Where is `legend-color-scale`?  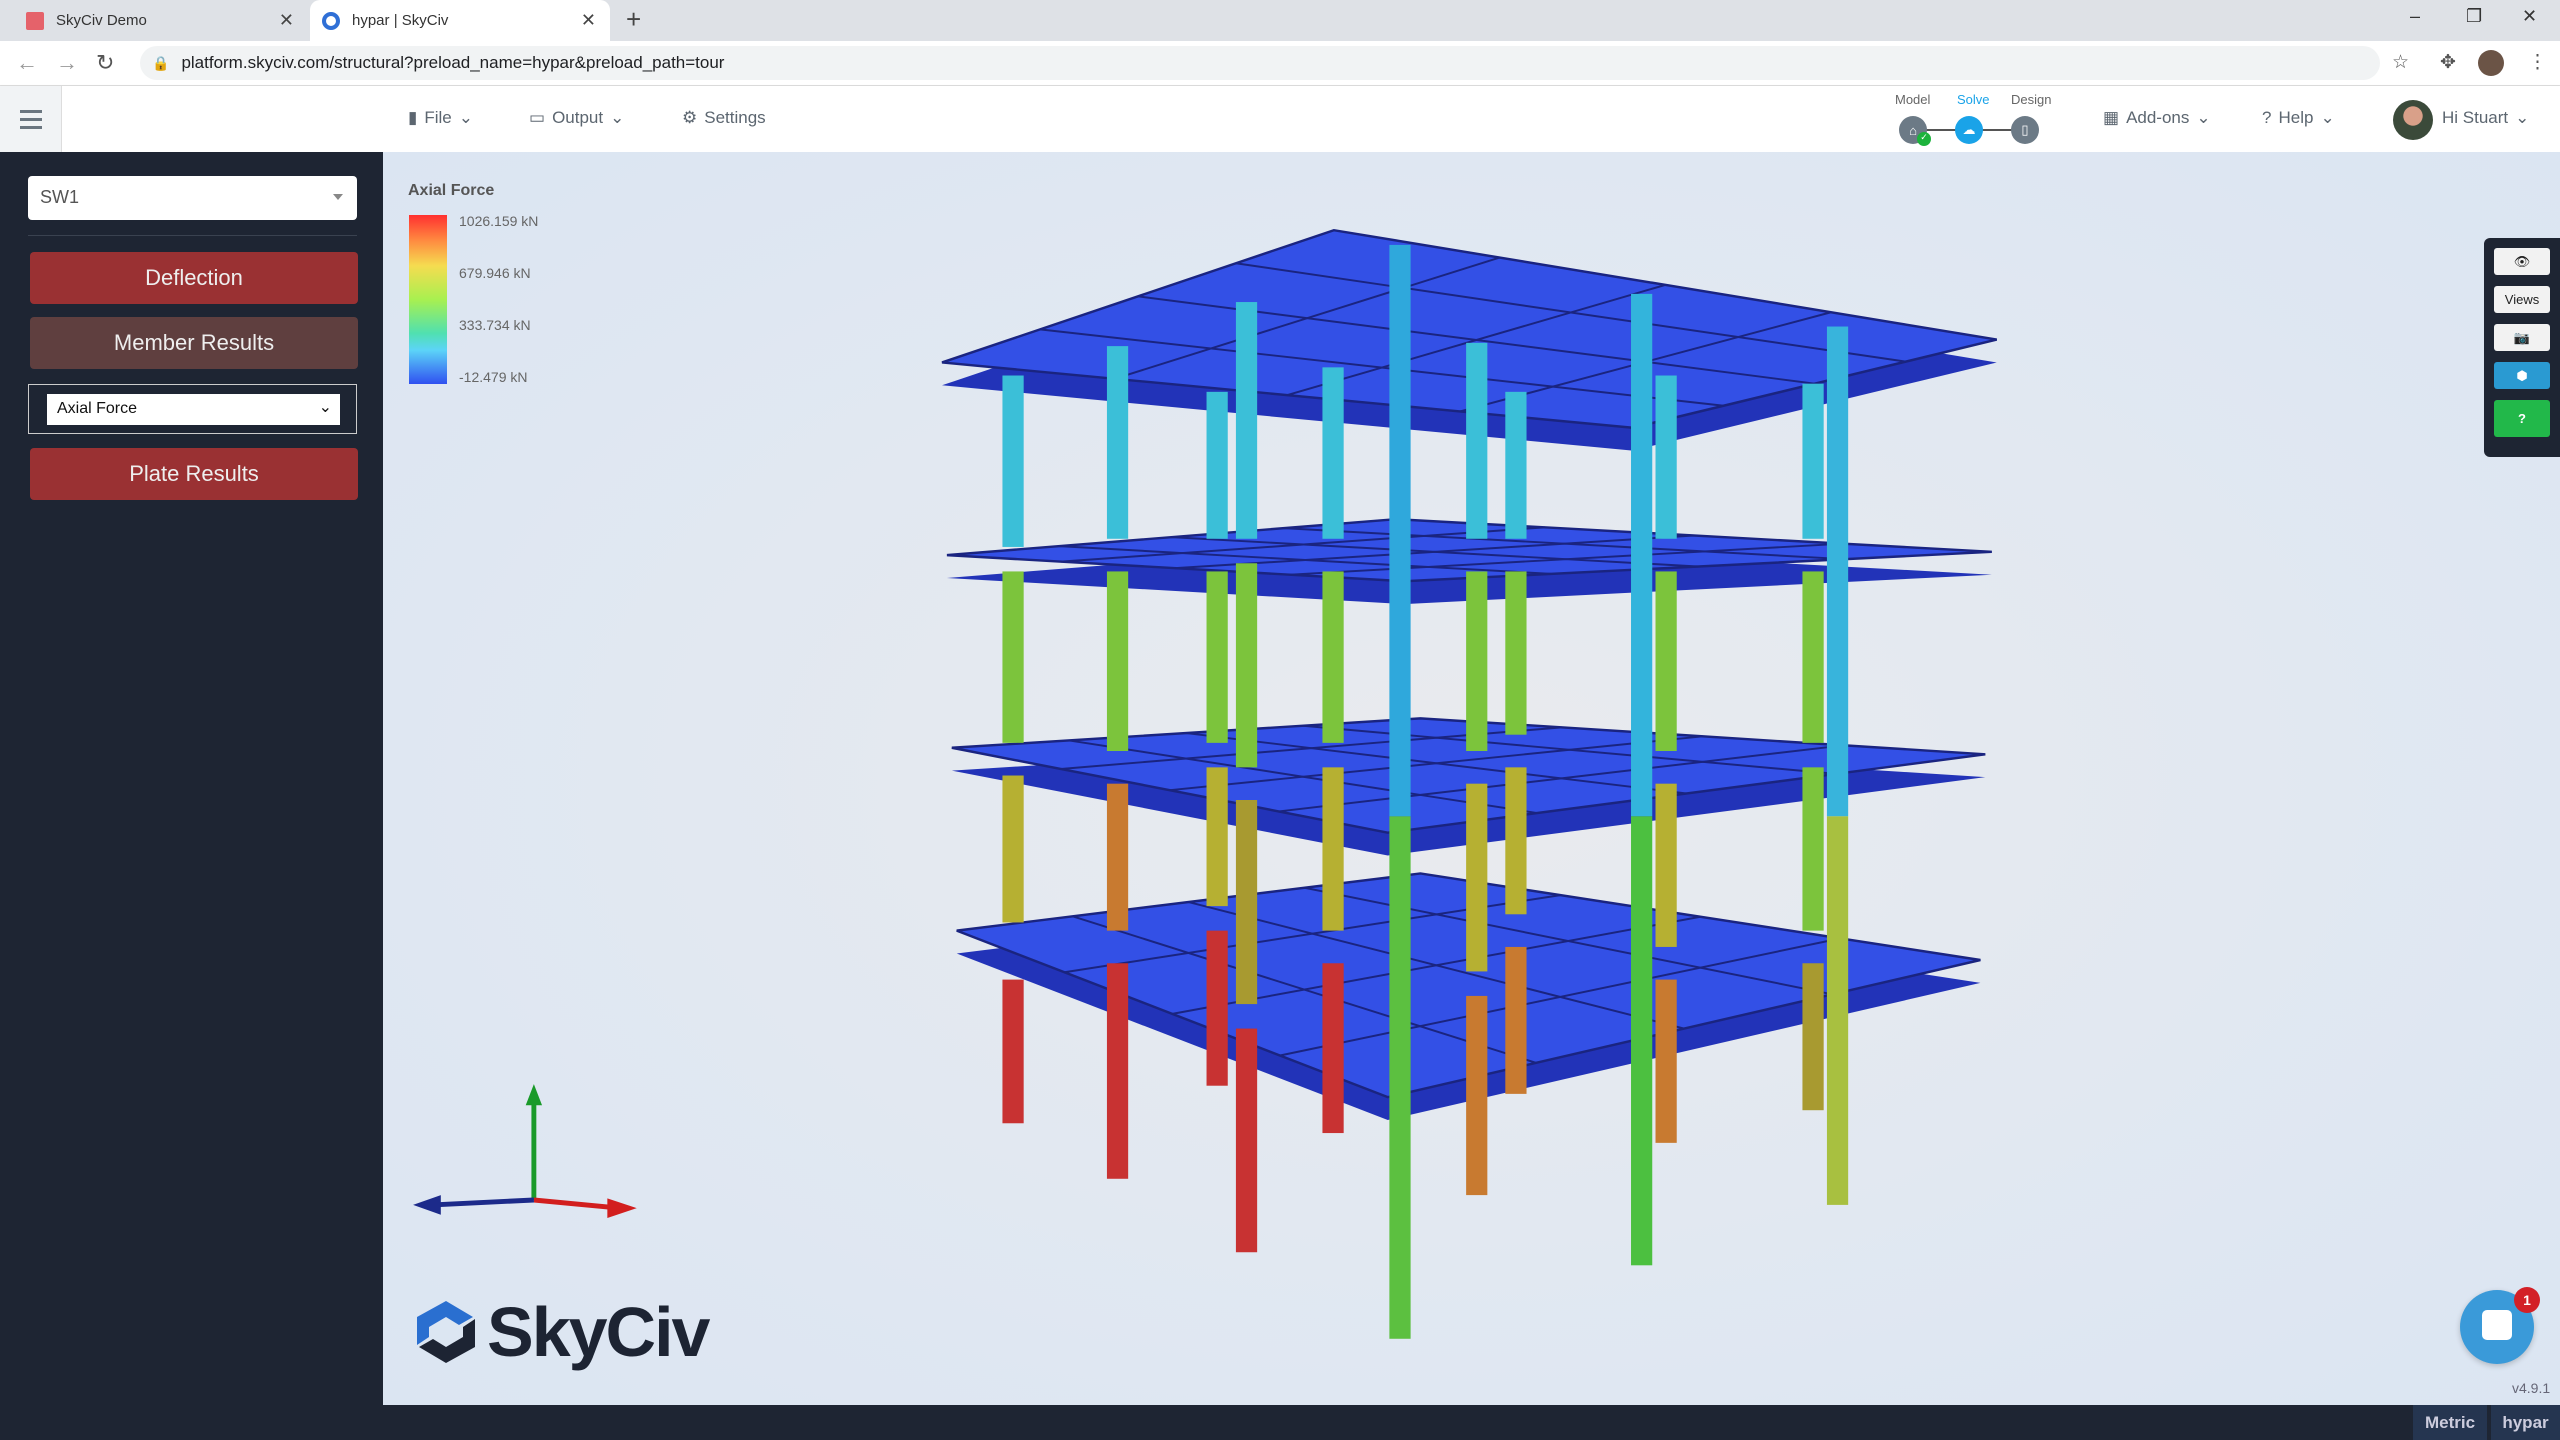
legend-color-scale is located at coordinates (428, 299).